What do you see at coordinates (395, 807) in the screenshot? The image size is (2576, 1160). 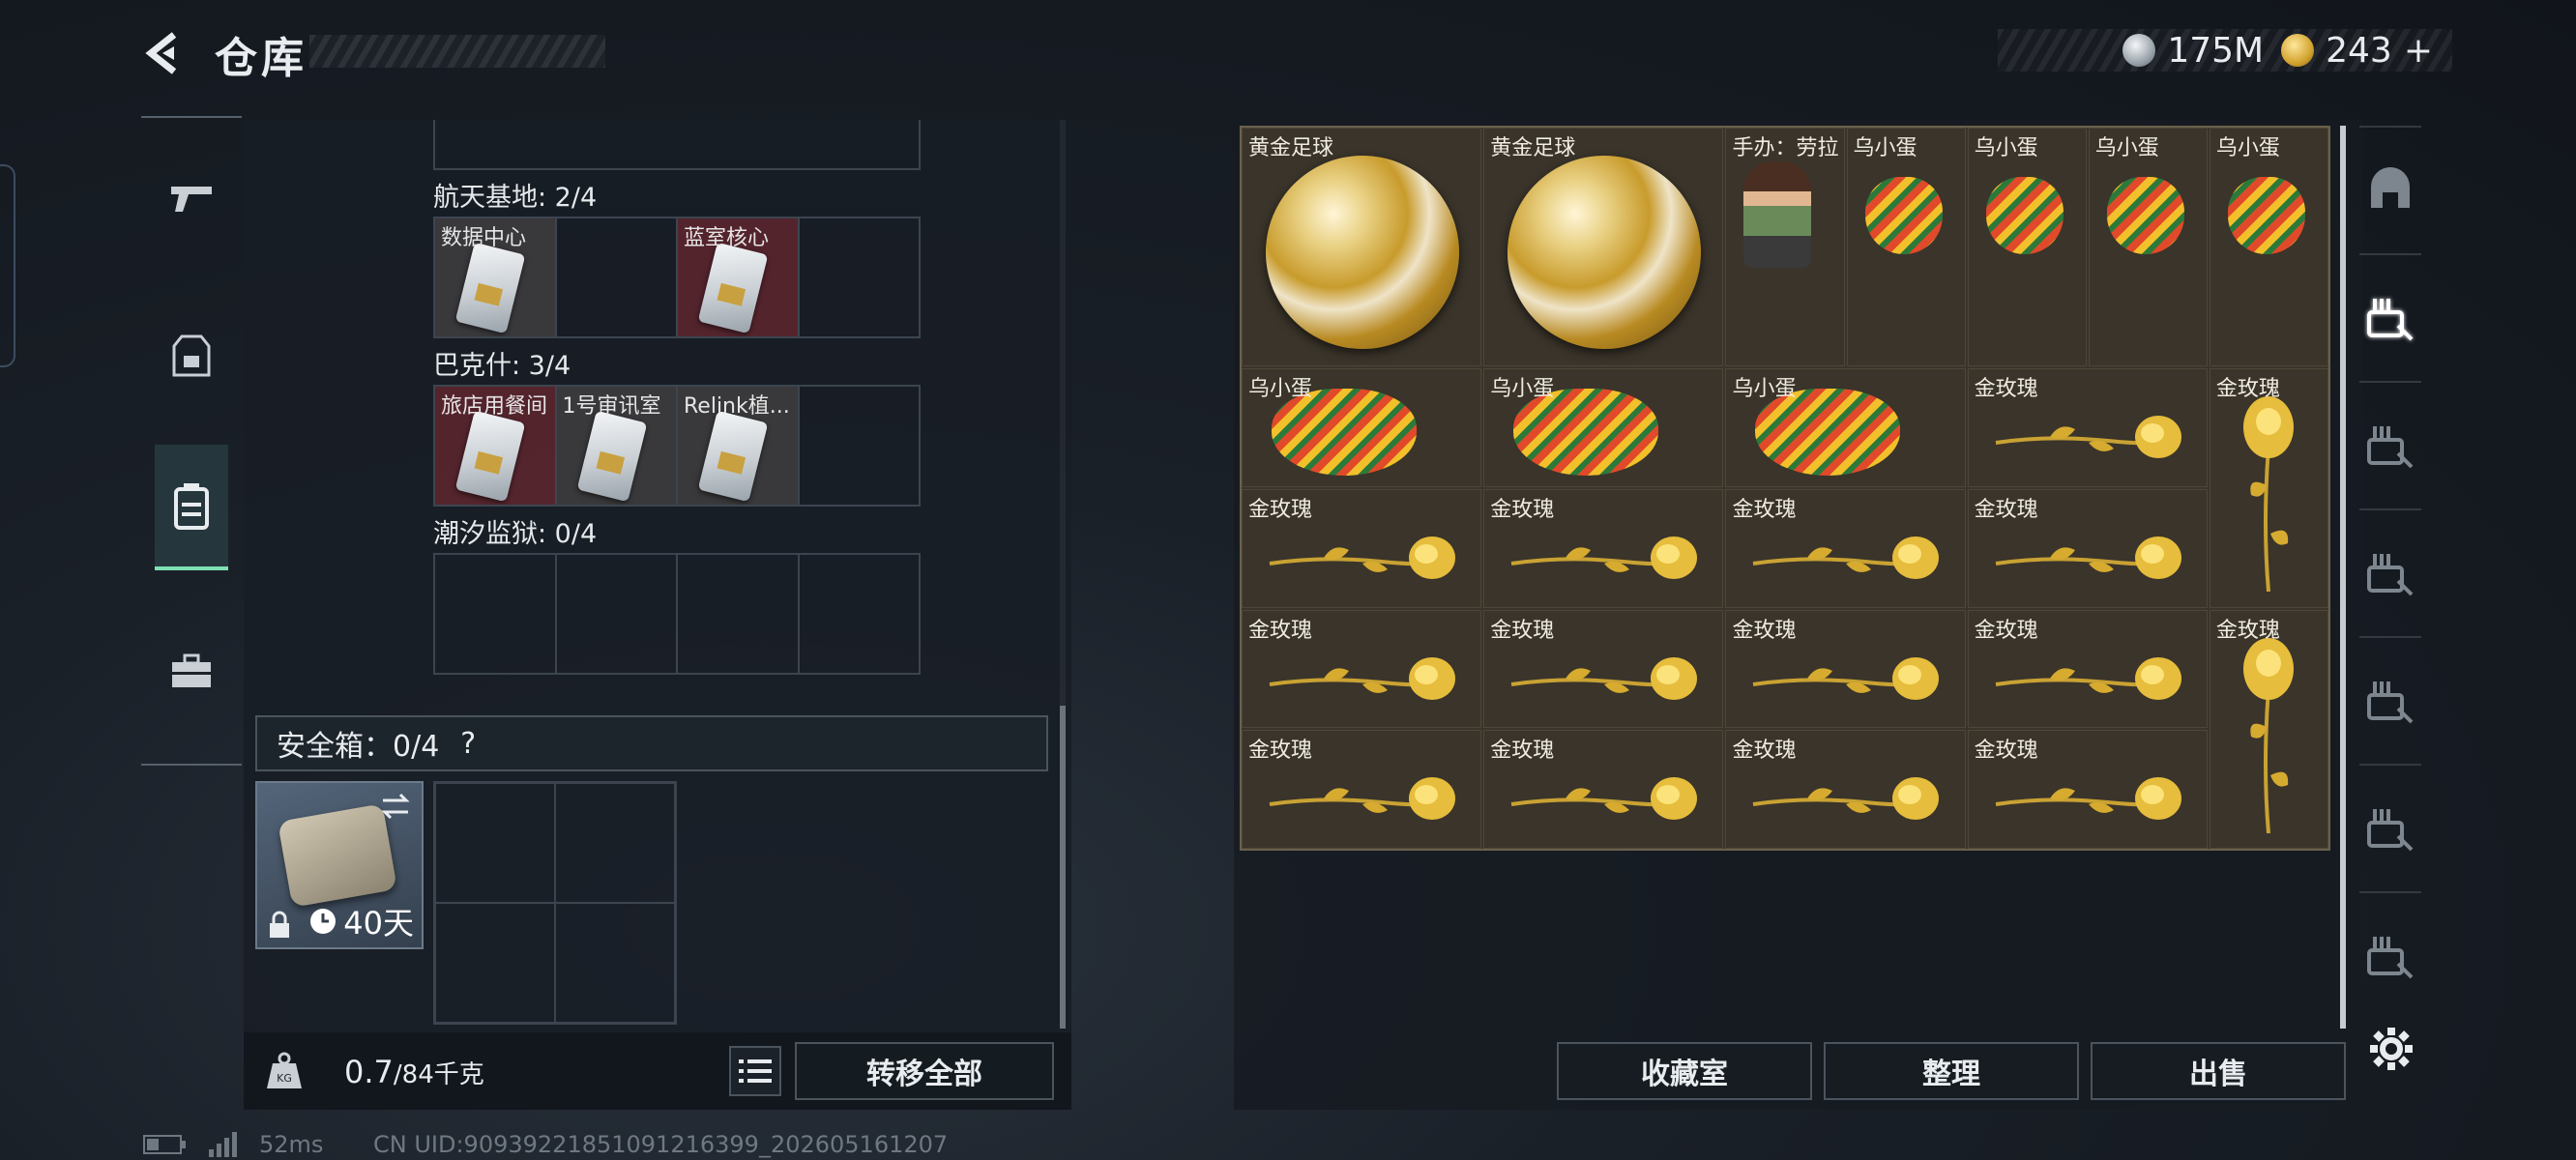 I see `swap-icon` at bounding box center [395, 807].